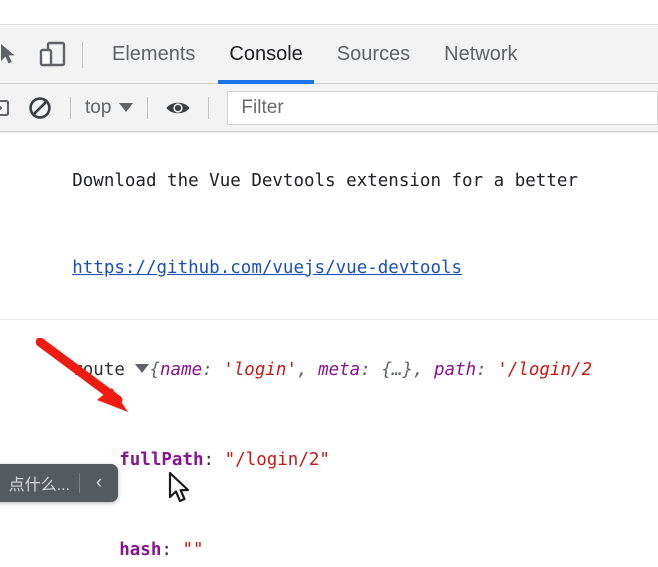 The width and height of the screenshot is (658, 567). What do you see at coordinates (40, 108) in the screenshot?
I see `clear-console-icon` at bounding box center [40, 108].